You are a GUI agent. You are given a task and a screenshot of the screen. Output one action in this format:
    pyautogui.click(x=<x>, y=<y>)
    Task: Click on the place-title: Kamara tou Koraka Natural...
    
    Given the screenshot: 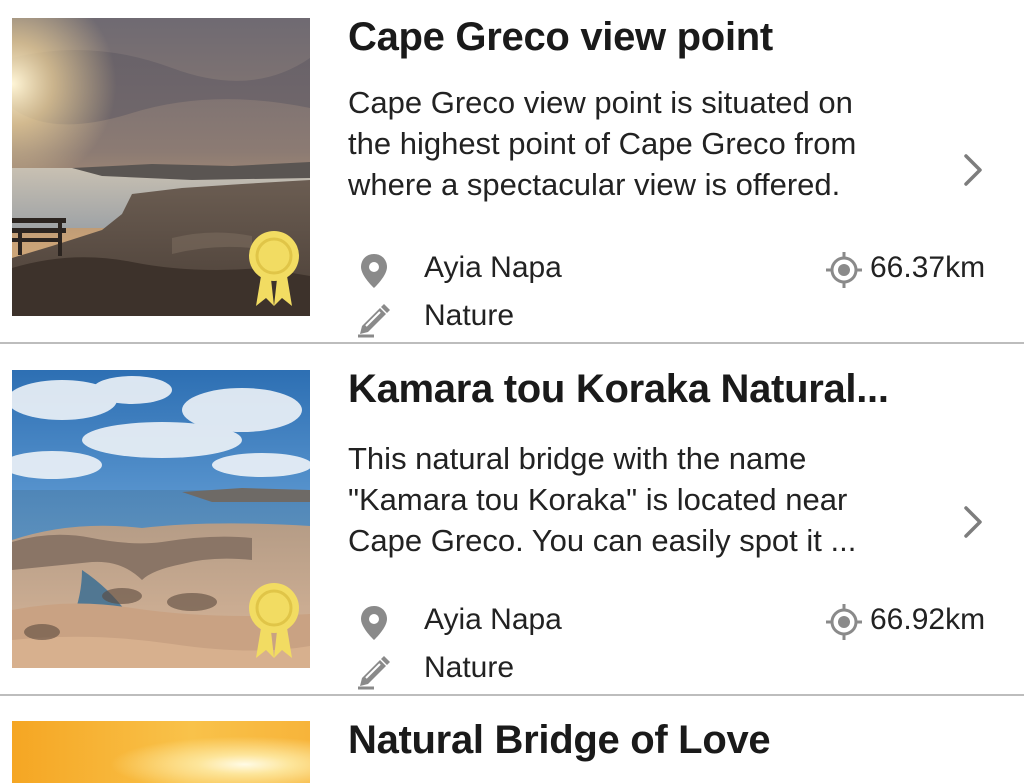 What is the action you would take?
    pyautogui.click(x=618, y=389)
    